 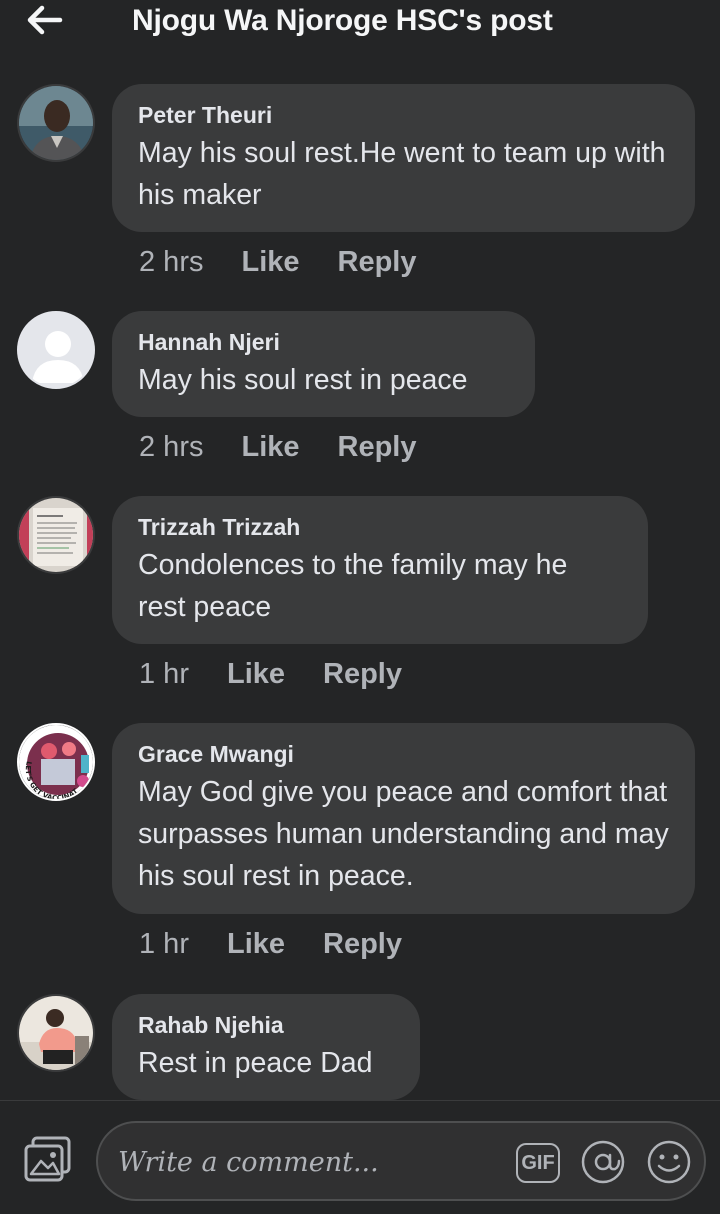 I want to click on avatar: LET'S GET VACCINATED, so click(x=56, y=762).